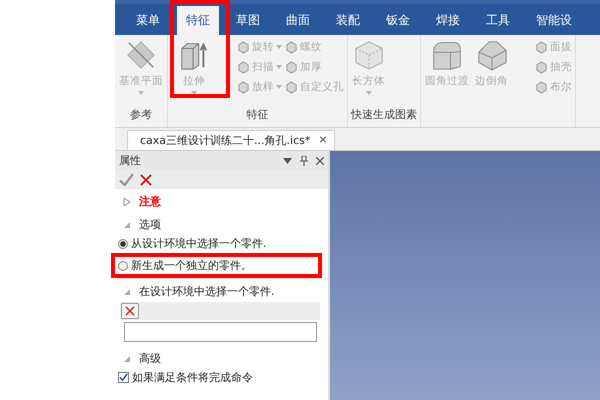 Image resolution: width=600 pixels, height=400 pixels. What do you see at coordinates (259, 67) in the screenshot?
I see `ribbon-button: 扫描` at bounding box center [259, 67].